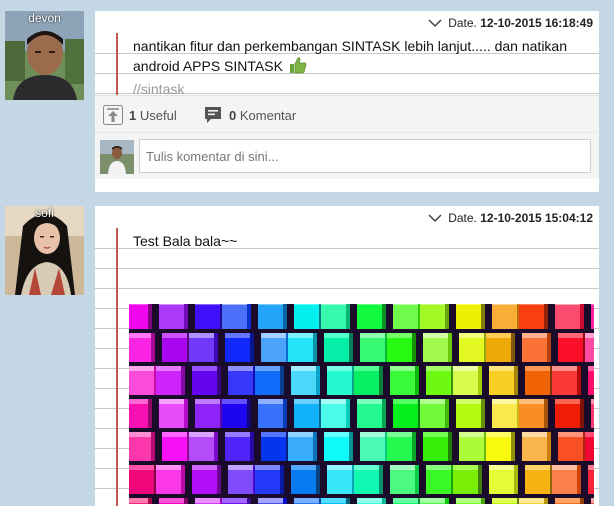 Image resolution: width=614 pixels, height=506 pixels. I want to click on margin-line, so click(117, 367).